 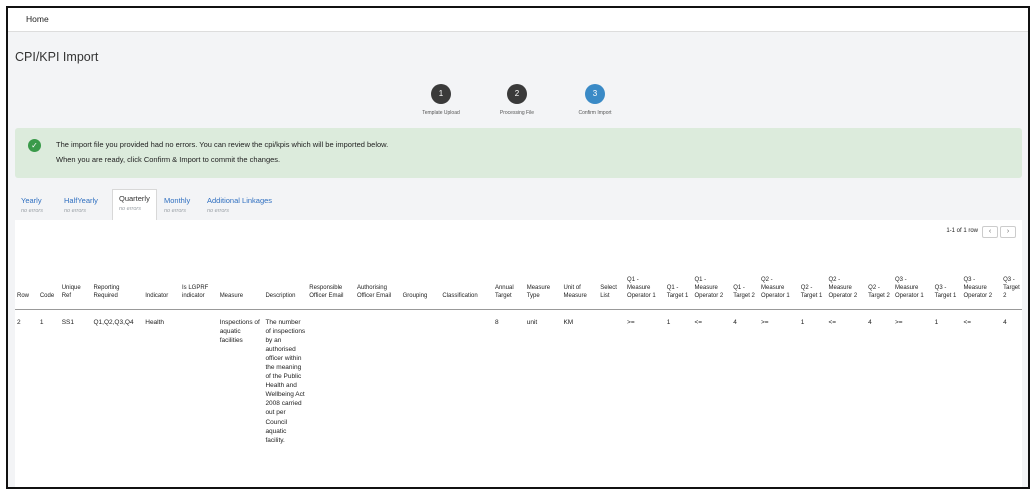 What do you see at coordinates (812, 284) in the screenshot?
I see `column-header: Q2 - Target 1` at bounding box center [812, 284].